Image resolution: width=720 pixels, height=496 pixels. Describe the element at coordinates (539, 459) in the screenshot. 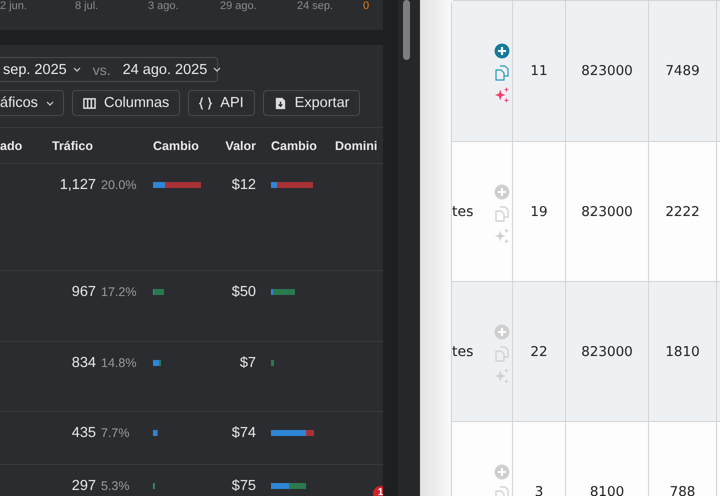

I see `table-cell: 3` at that location.